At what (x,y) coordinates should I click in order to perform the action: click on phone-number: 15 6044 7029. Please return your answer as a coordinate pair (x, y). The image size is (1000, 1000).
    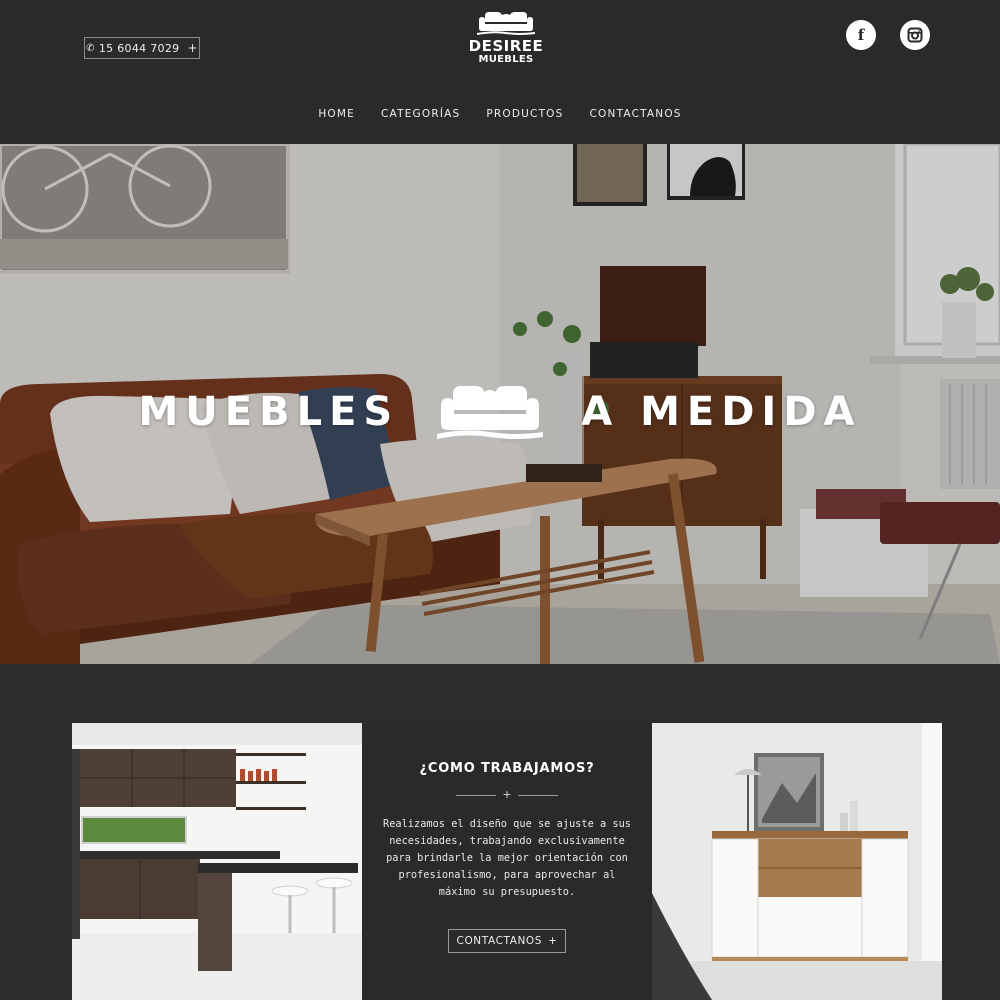
    Looking at the image, I should click on (139, 48).